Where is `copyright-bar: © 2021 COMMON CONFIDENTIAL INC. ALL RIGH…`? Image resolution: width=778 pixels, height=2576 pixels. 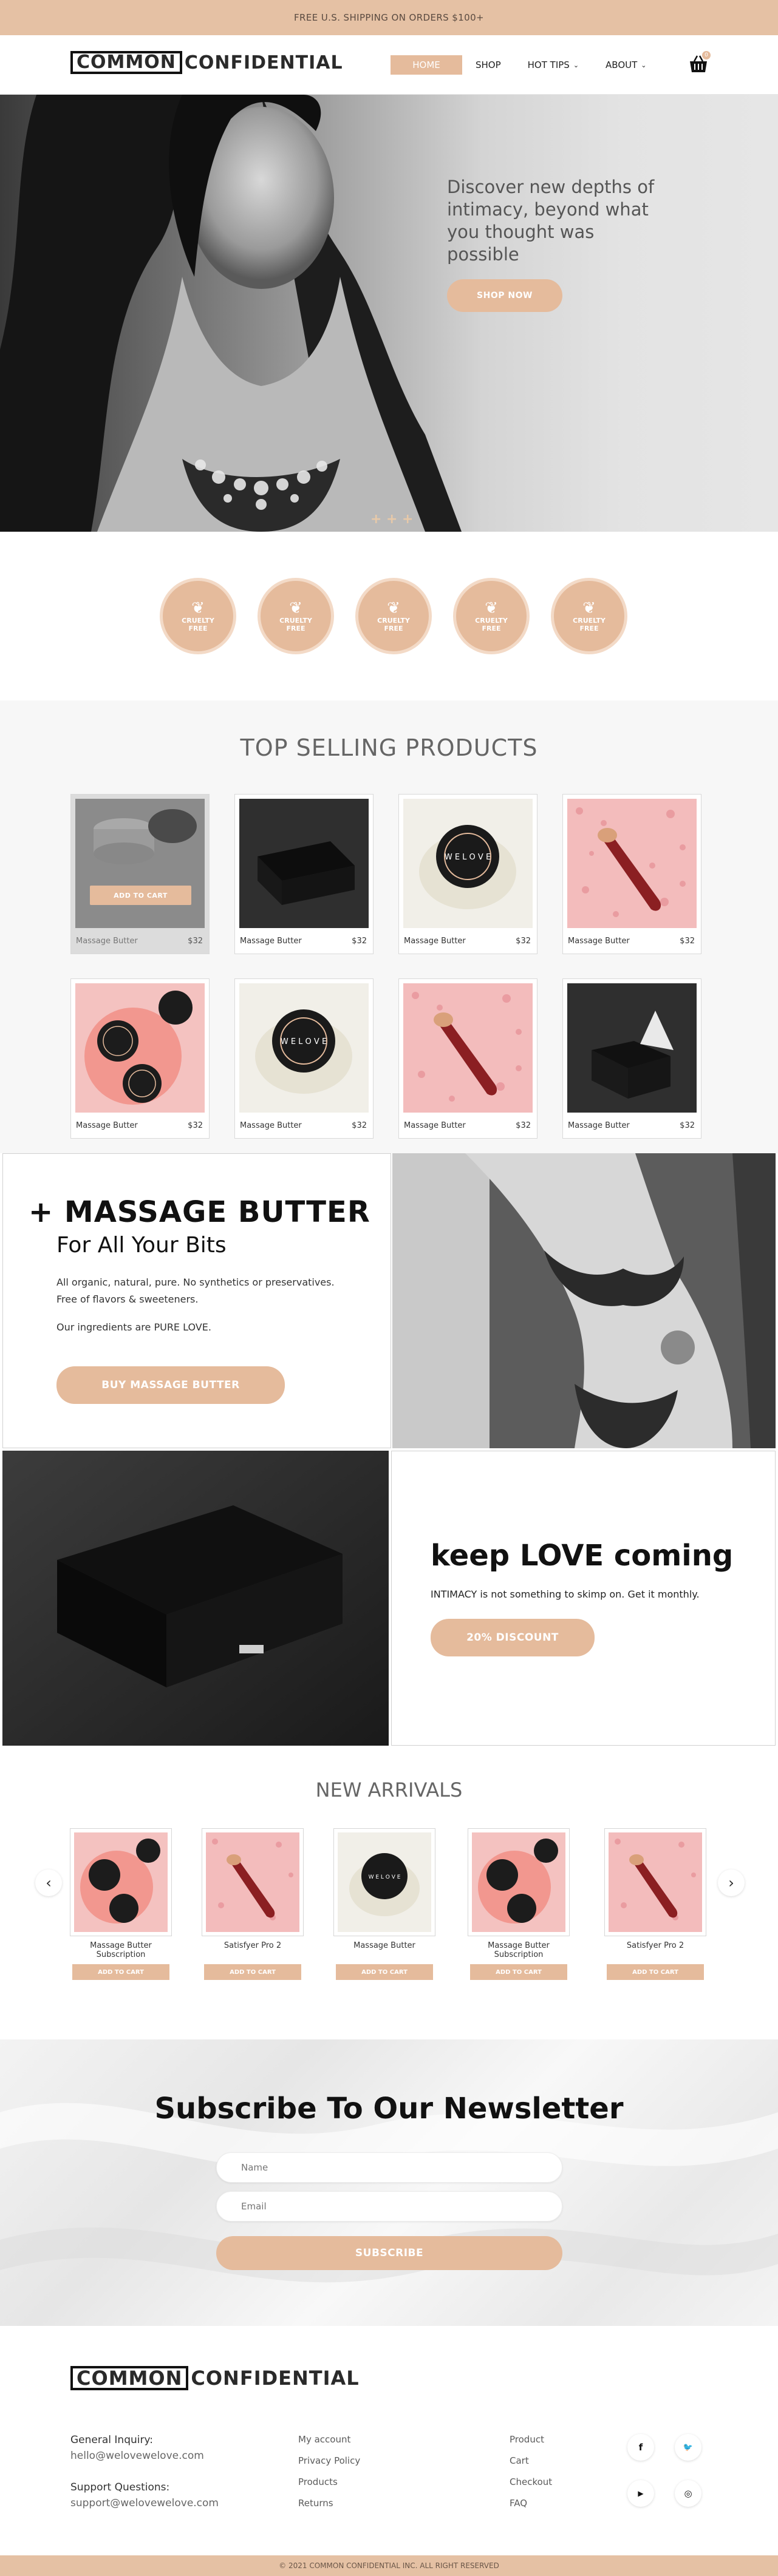
copyright-bar: © 2021 COMMON CONFIDENTIAL INC. ALL RIGH… is located at coordinates (389, 2565).